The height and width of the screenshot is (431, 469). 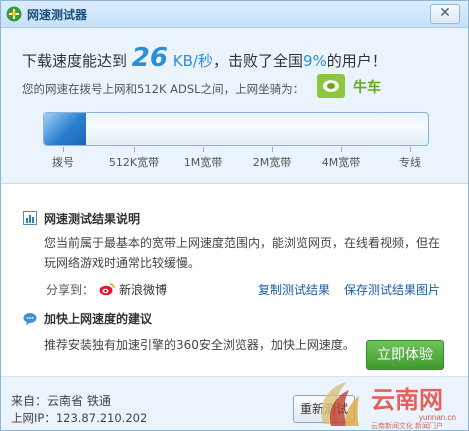 I want to click on app-logo-icon, so click(x=14, y=14).